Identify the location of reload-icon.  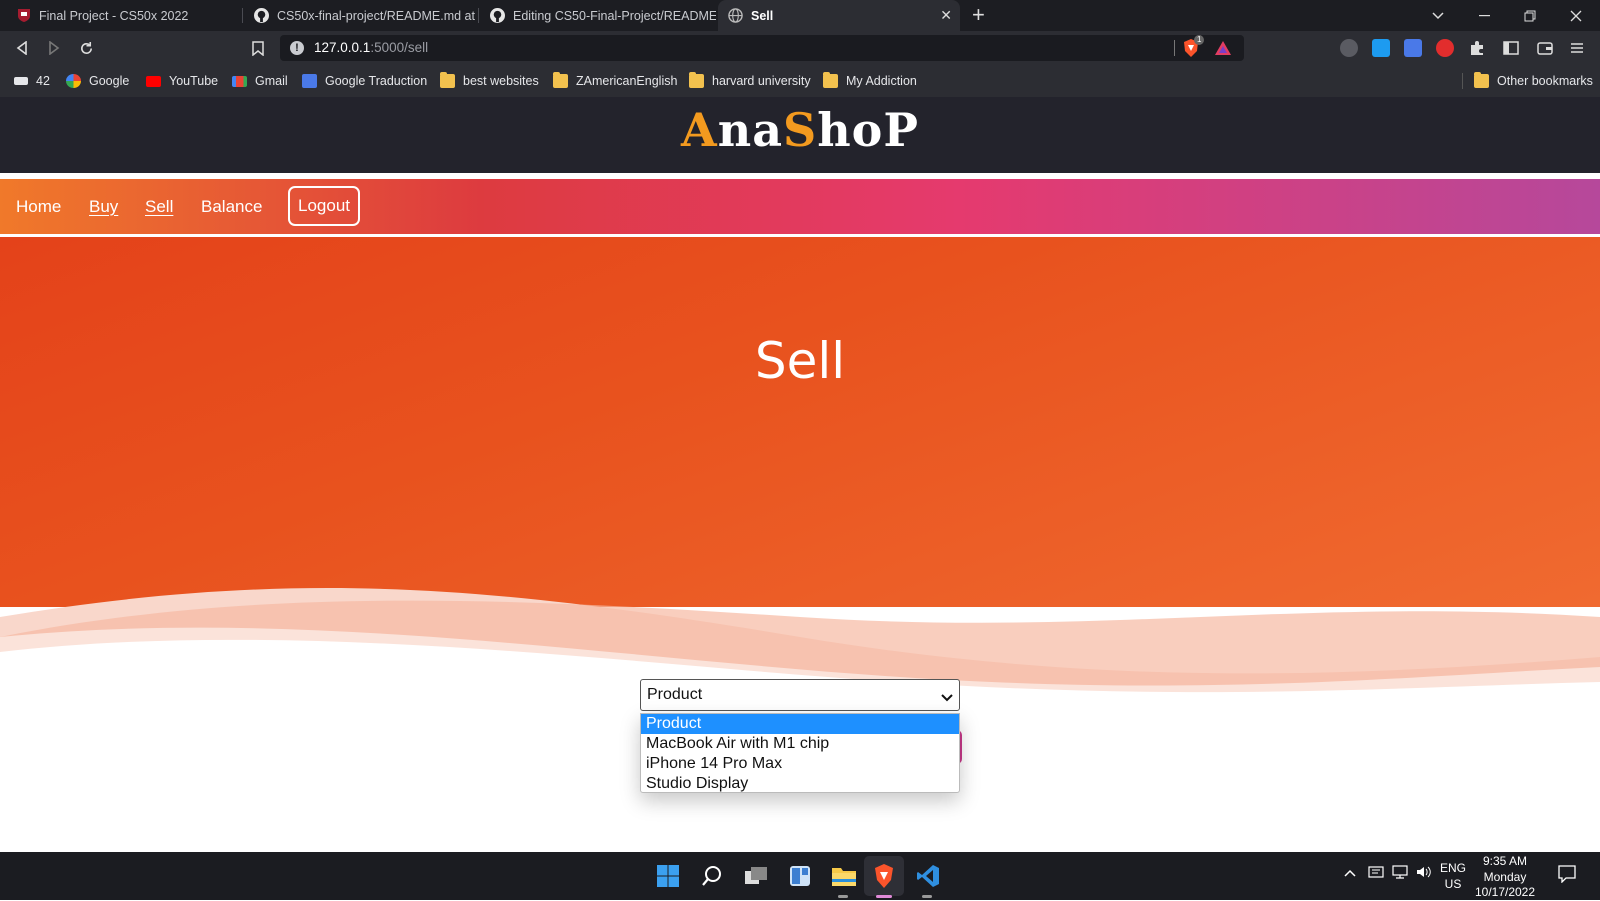
(86, 48).